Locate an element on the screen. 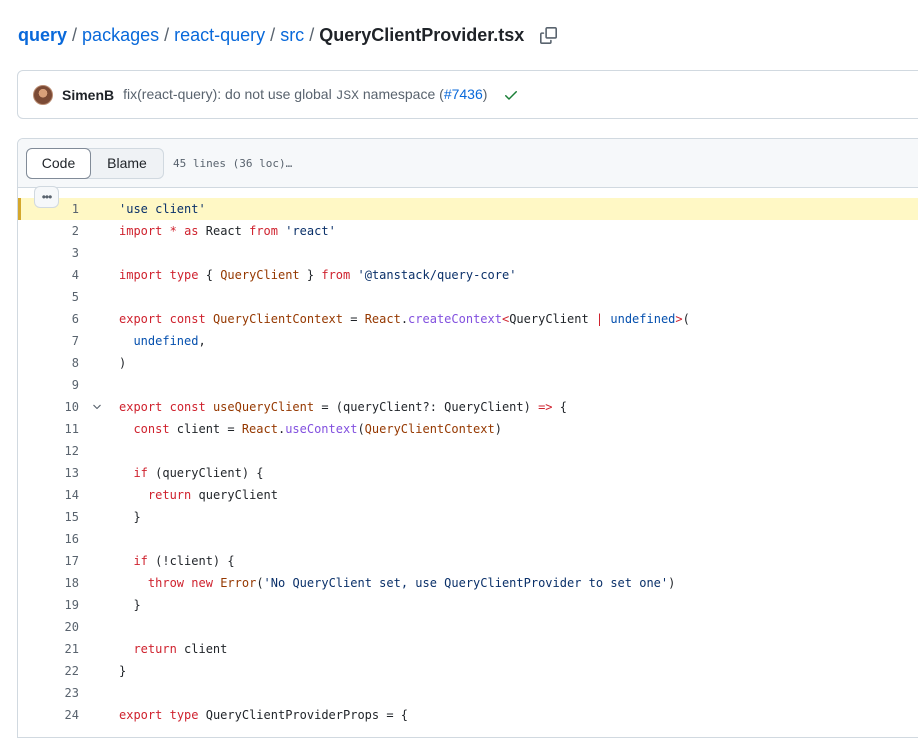 This screenshot has width=918, height=738. line-number: 4 is located at coordinates (48, 275).